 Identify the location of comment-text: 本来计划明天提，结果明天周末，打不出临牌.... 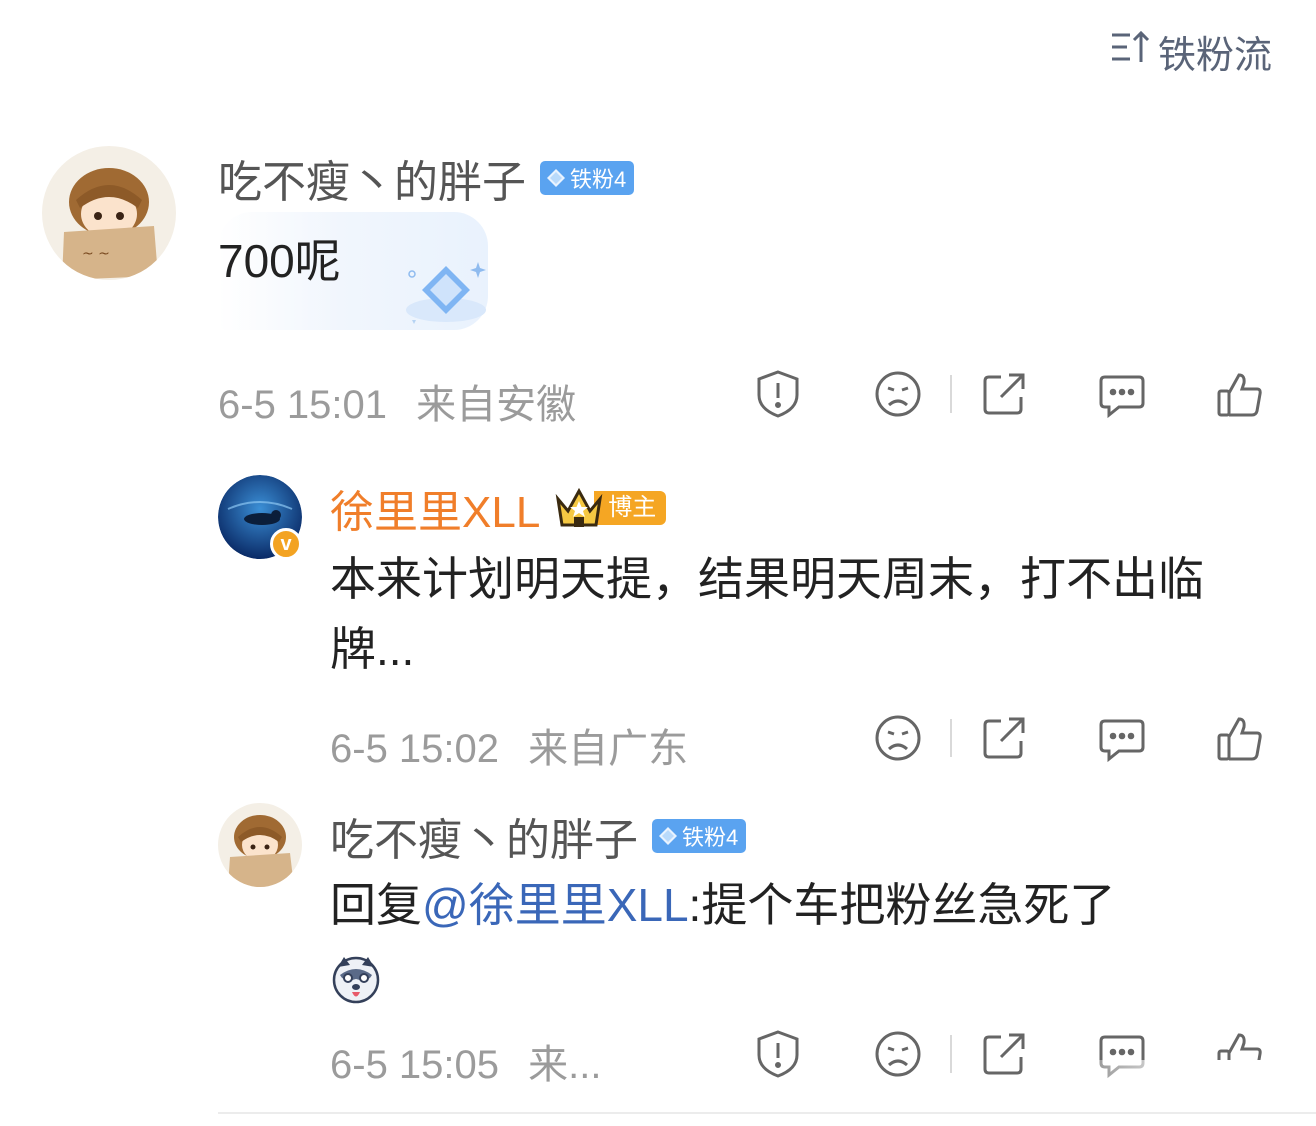
(767, 614).